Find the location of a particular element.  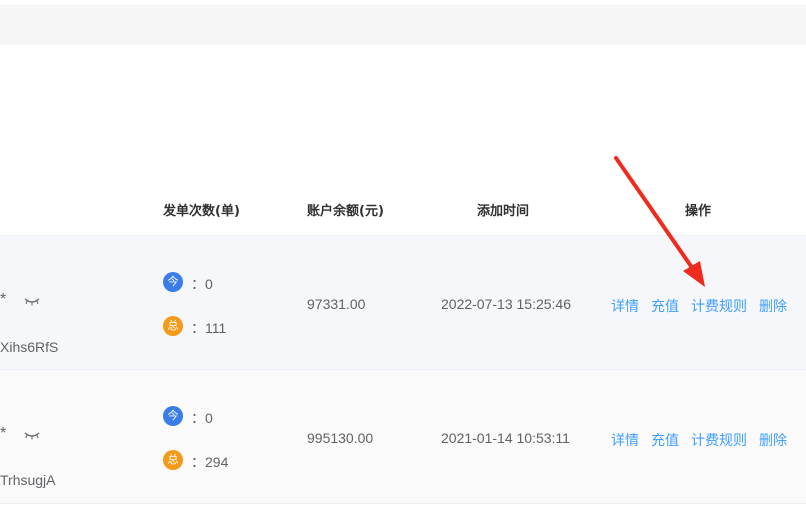

total-count: ：294 is located at coordinates (210, 462).